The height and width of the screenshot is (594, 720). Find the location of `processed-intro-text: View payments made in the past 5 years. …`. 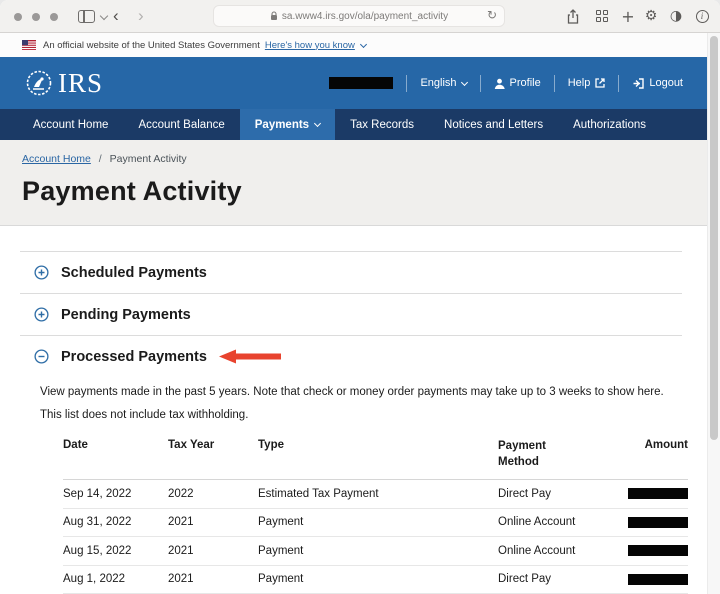

processed-intro-text: View payments made in the past 5 years. … is located at coordinates (352, 392).